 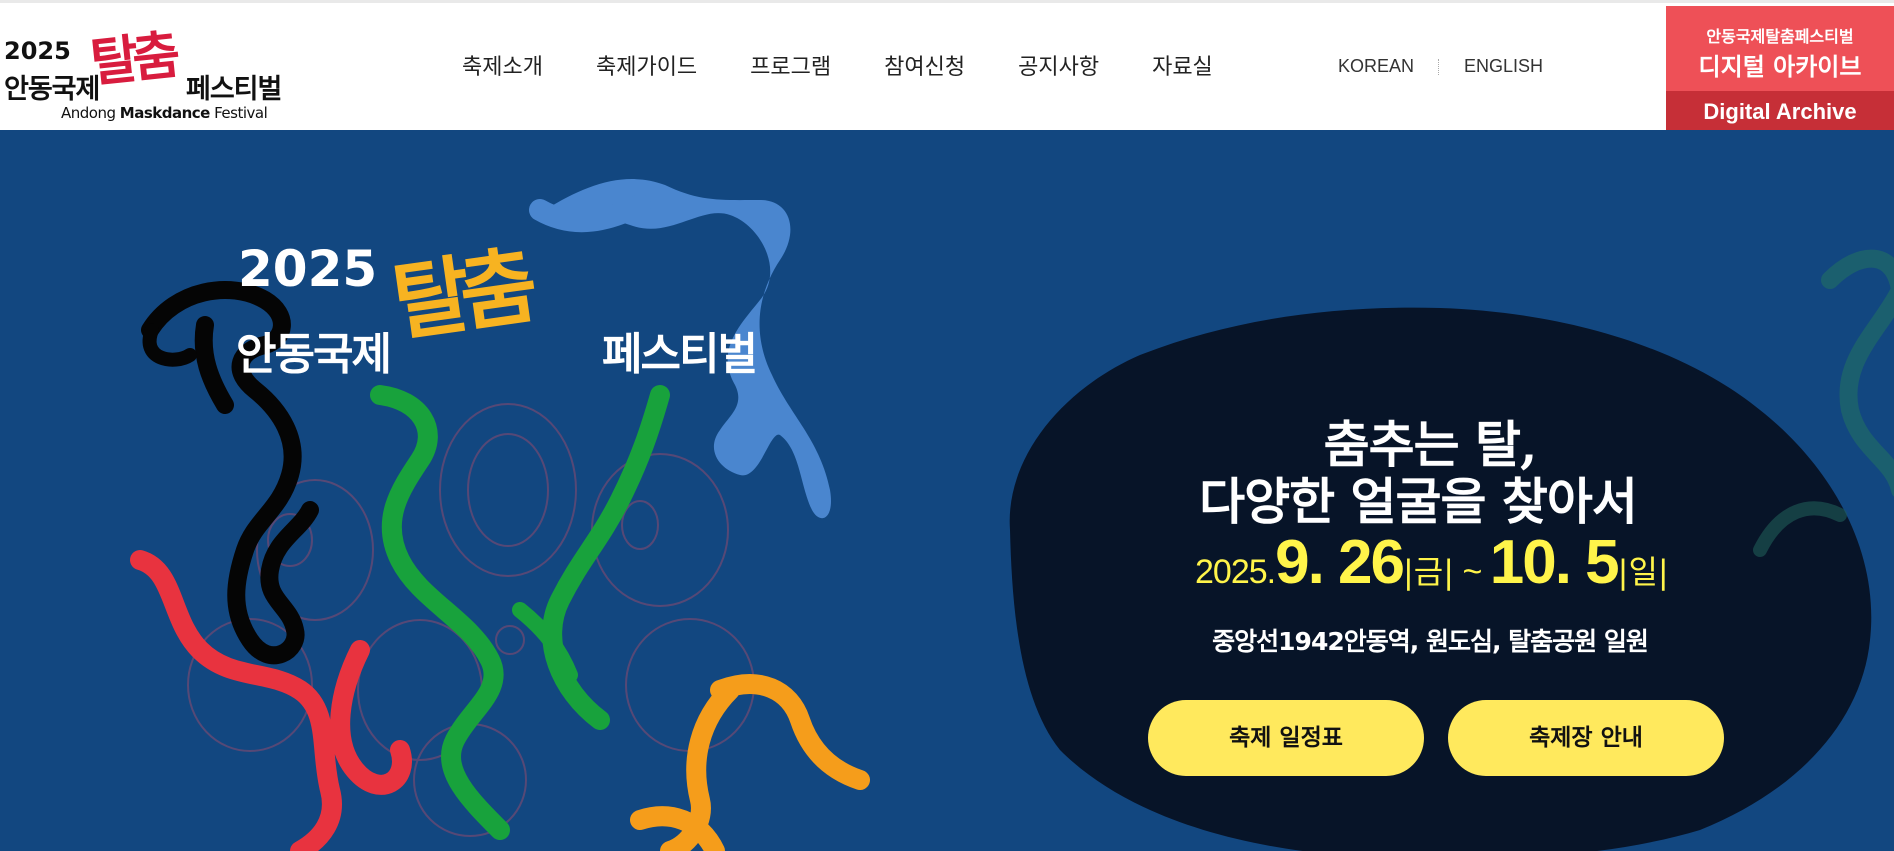 I want to click on date-end: 10. 5, so click(x=1554, y=562).